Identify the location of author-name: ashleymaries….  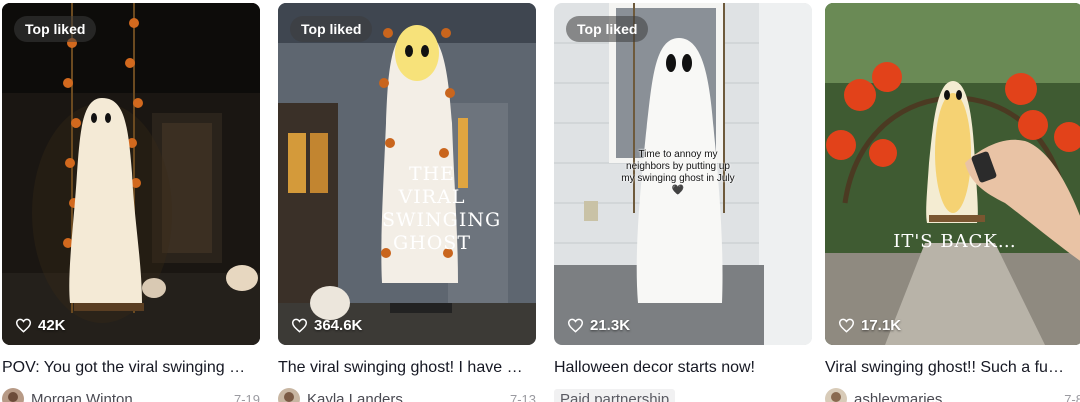
(956, 396).